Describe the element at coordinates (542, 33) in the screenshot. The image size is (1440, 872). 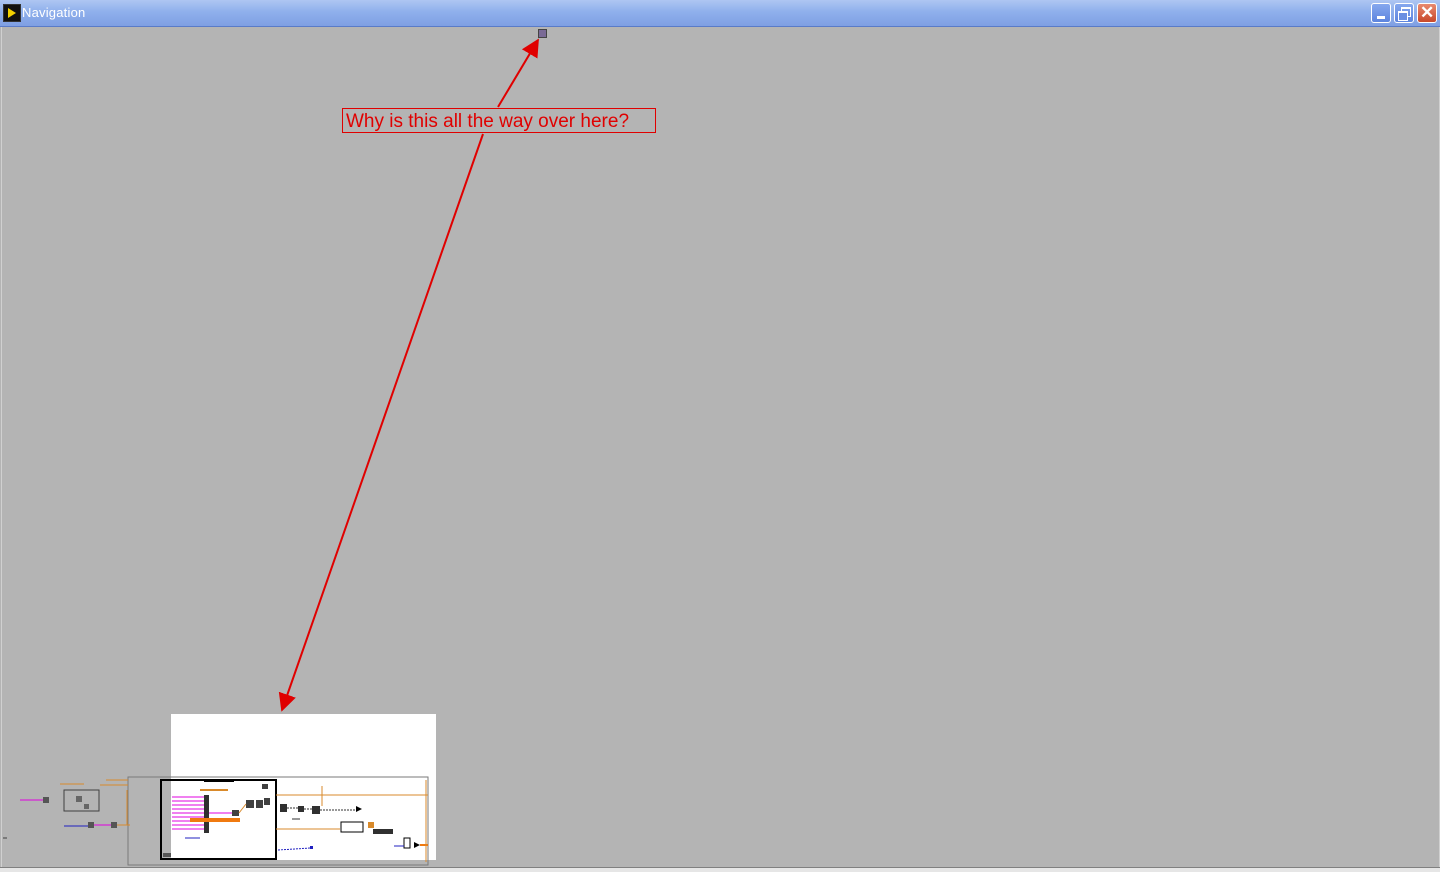
I see `vi-node-icon` at that location.